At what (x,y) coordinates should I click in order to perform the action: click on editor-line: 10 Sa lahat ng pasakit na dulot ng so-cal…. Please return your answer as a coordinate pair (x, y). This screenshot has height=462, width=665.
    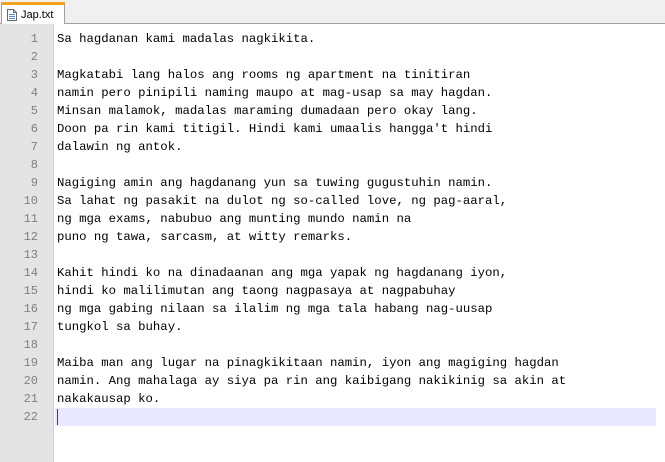
    Looking at the image, I should click on (332, 201).